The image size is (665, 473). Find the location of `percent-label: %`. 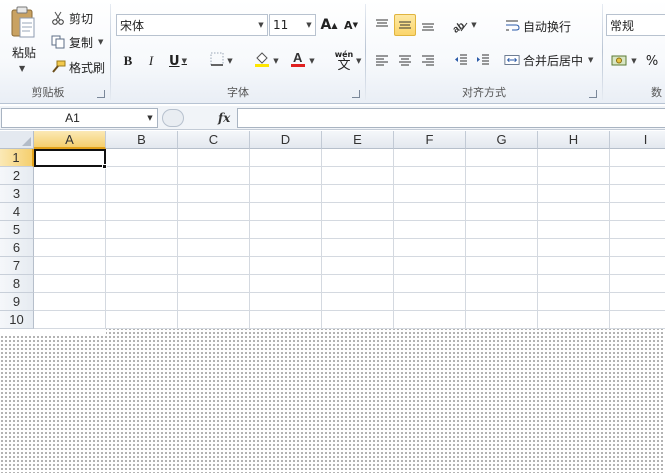

percent-label: % is located at coordinates (652, 61).